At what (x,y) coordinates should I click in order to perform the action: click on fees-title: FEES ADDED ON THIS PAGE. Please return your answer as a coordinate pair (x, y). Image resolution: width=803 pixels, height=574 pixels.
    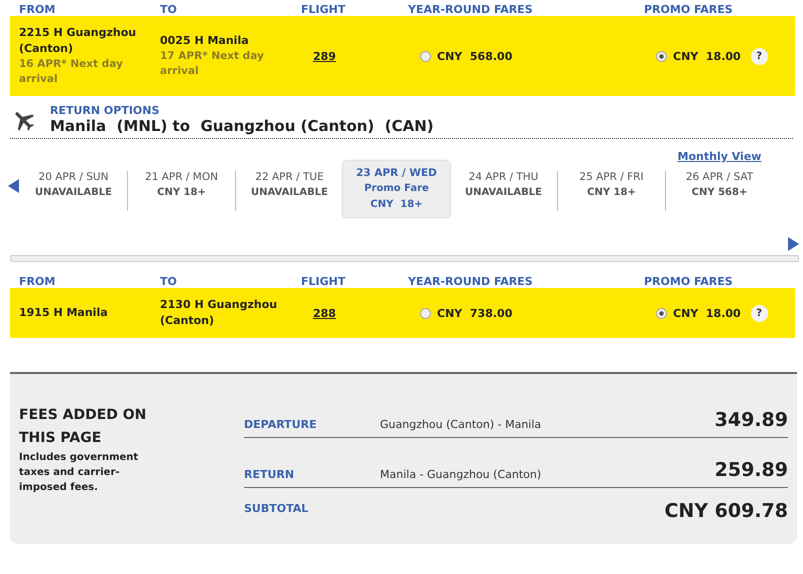
    Looking at the image, I should click on (83, 427).